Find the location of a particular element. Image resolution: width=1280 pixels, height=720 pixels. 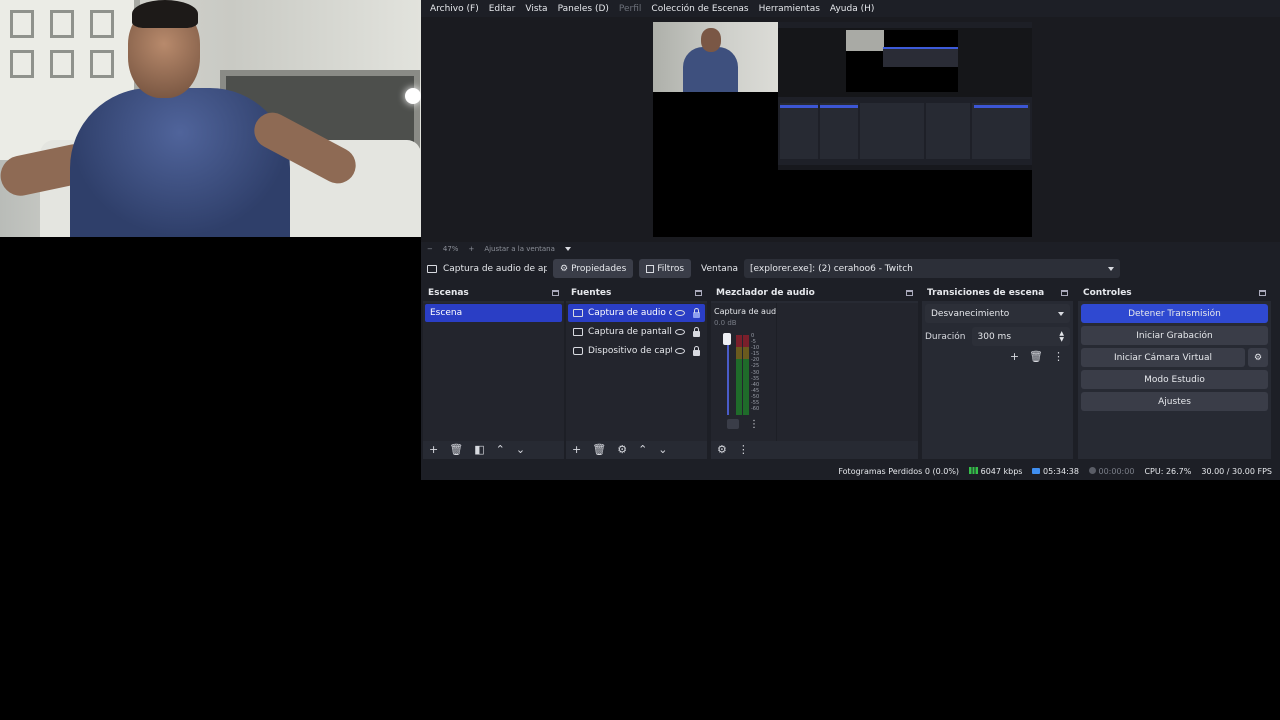

cpu-usage: CPU: 26.7% is located at coordinates (1168, 471).